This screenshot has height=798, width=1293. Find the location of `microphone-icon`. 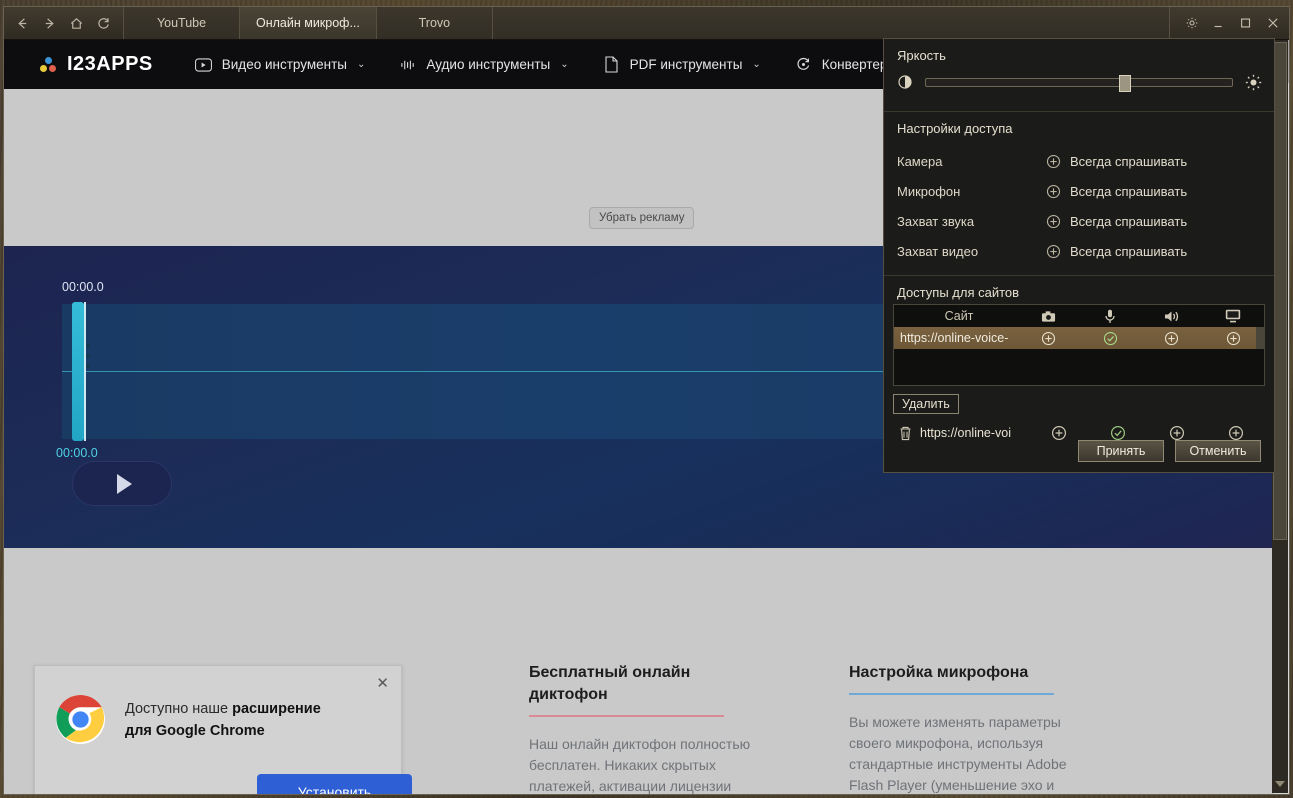

microphone-icon is located at coordinates (1111, 316).